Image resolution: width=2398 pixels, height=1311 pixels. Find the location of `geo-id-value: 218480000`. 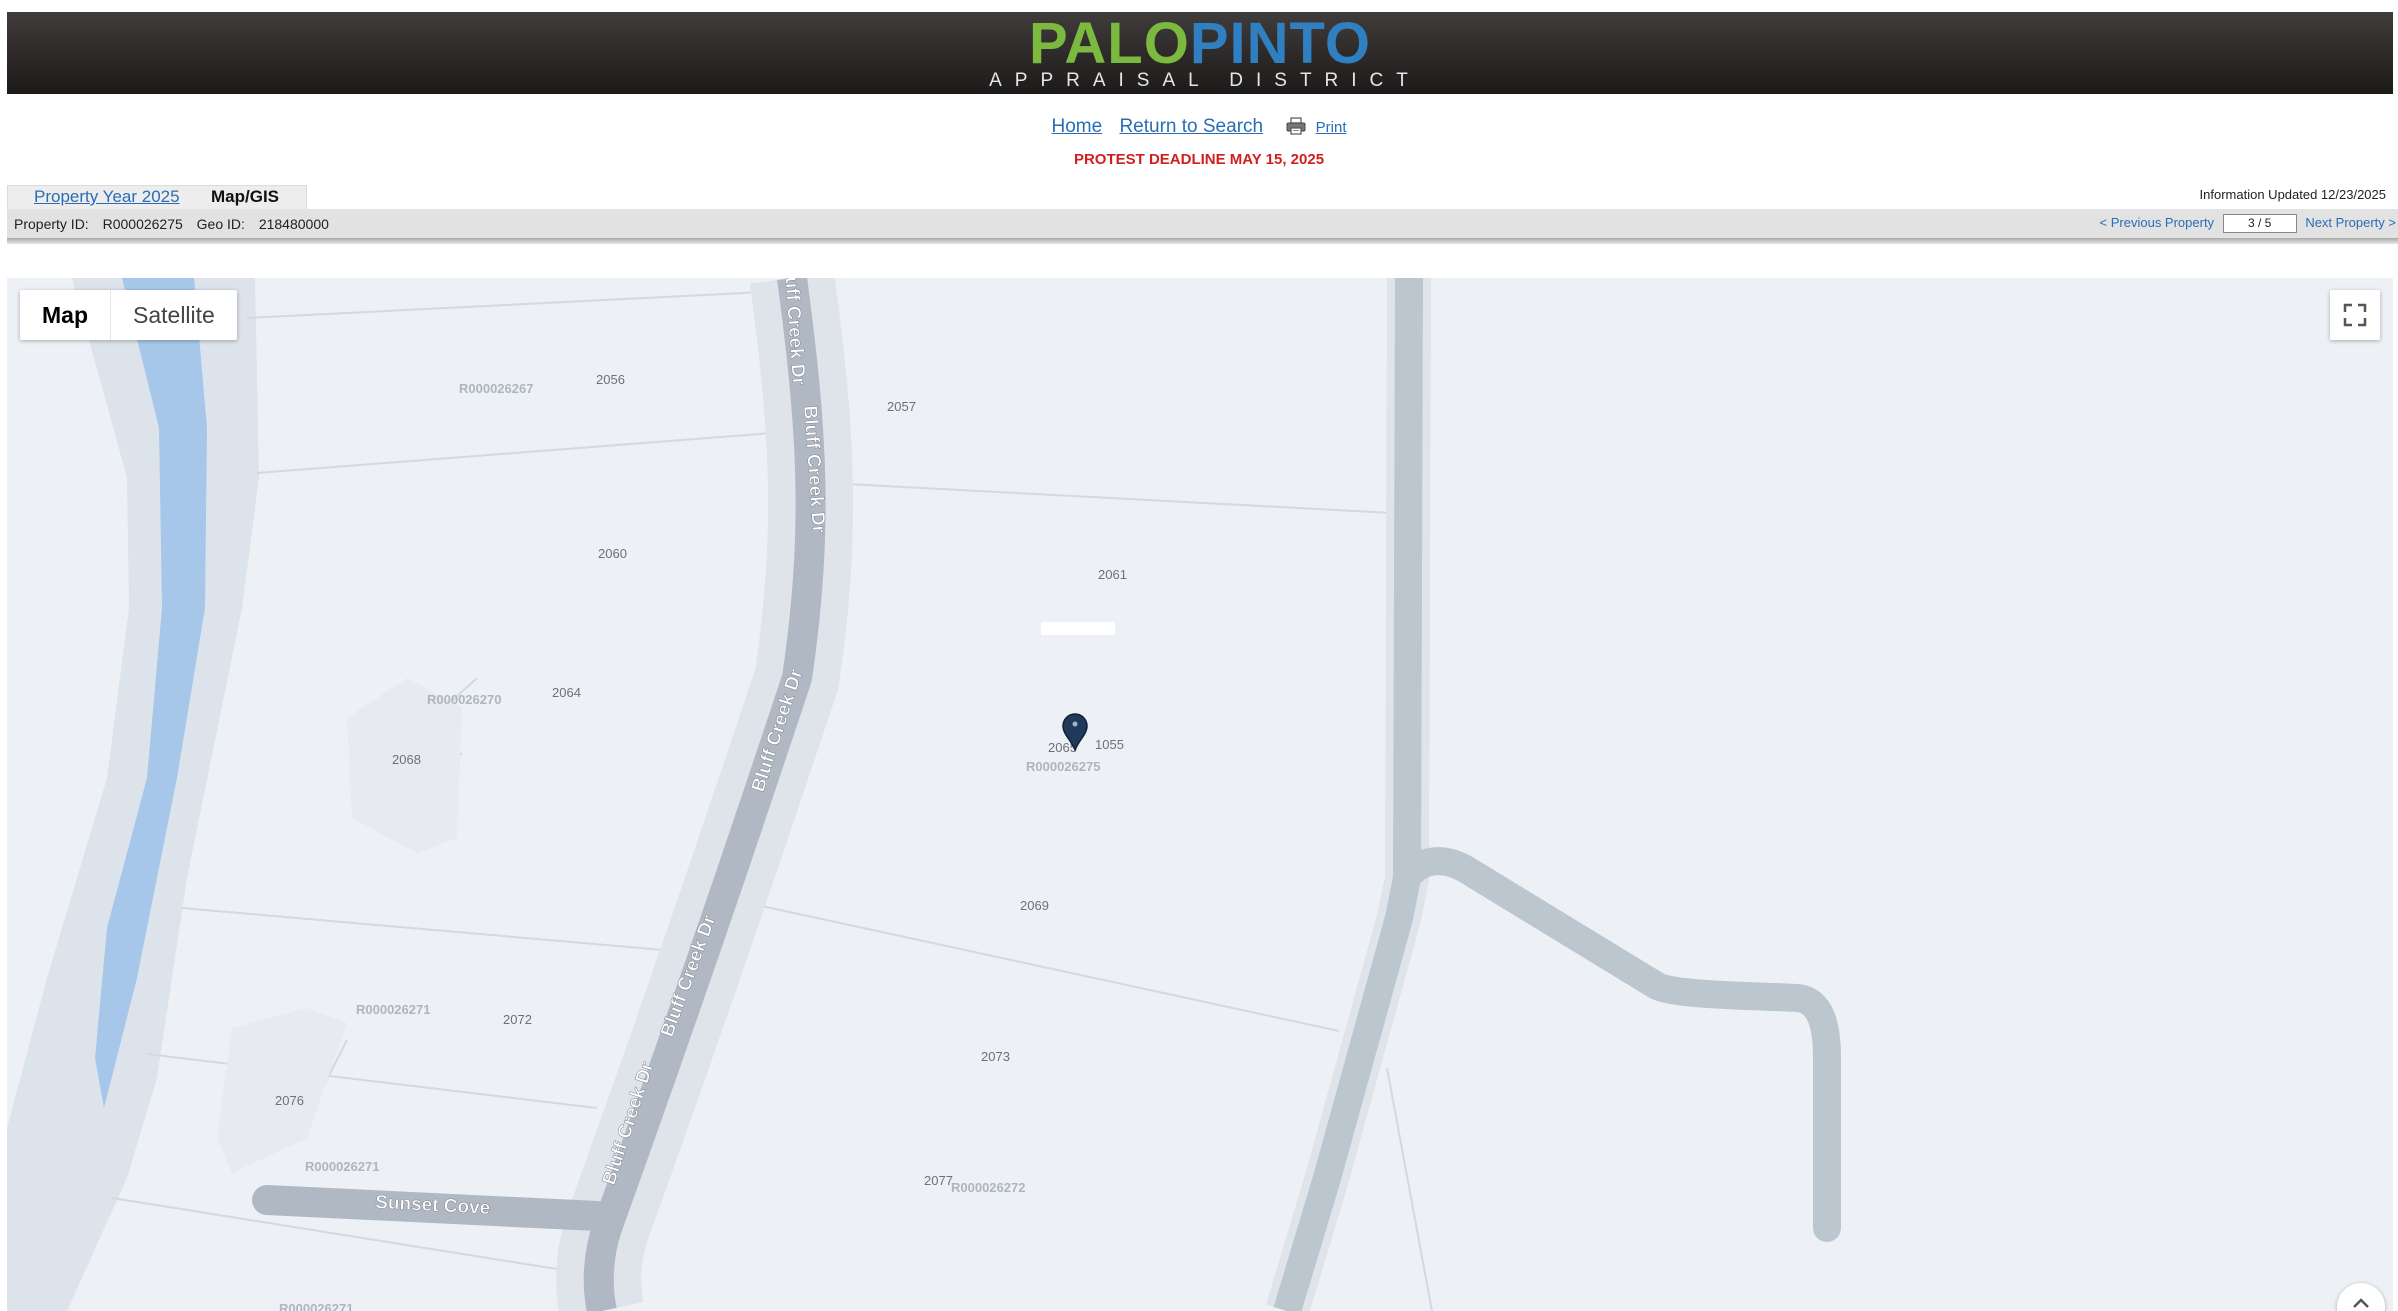

geo-id-value: 218480000 is located at coordinates (293, 224).